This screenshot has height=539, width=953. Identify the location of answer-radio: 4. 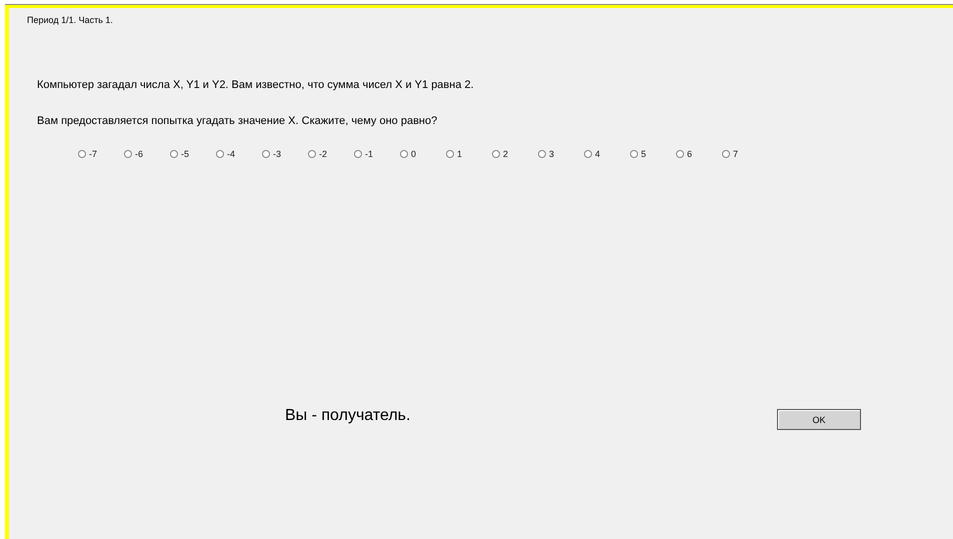
(607, 154).